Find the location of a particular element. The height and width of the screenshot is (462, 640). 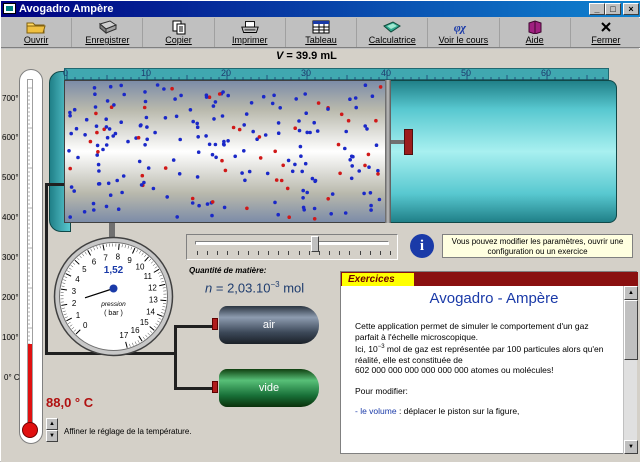

print-button: Imprimer is located at coordinates (250, 32).